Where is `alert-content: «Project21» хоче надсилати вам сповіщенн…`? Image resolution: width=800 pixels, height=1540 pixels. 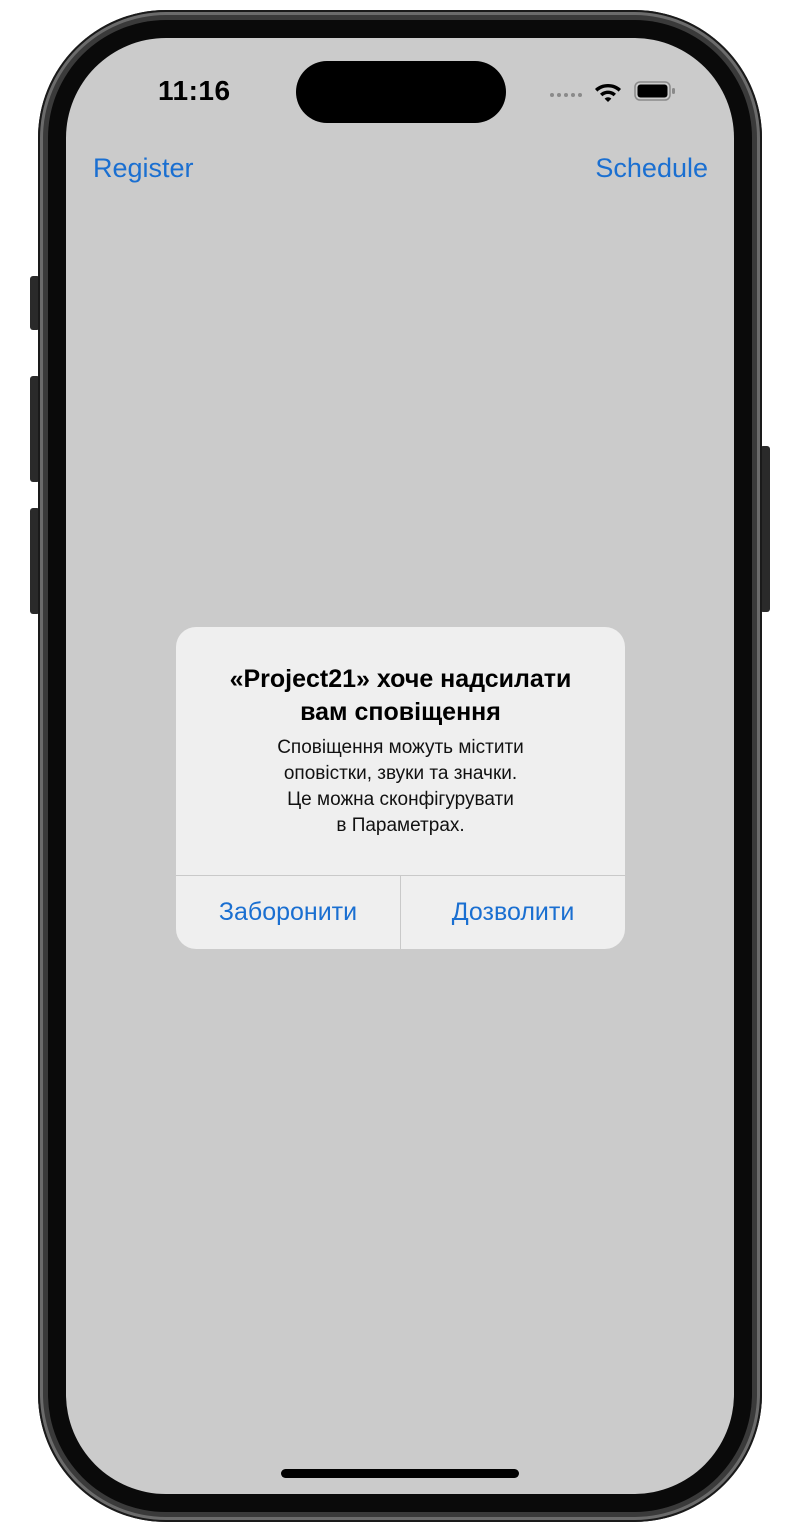
alert-content: «Project21» хоче надсилати вам сповіщенн… is located at coordinates (400, 751).